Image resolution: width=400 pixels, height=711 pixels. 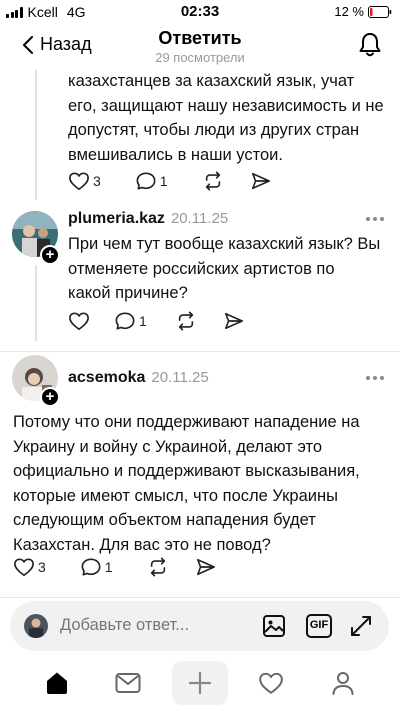 I want to click on own-avatar, so click(x=36, y=626).